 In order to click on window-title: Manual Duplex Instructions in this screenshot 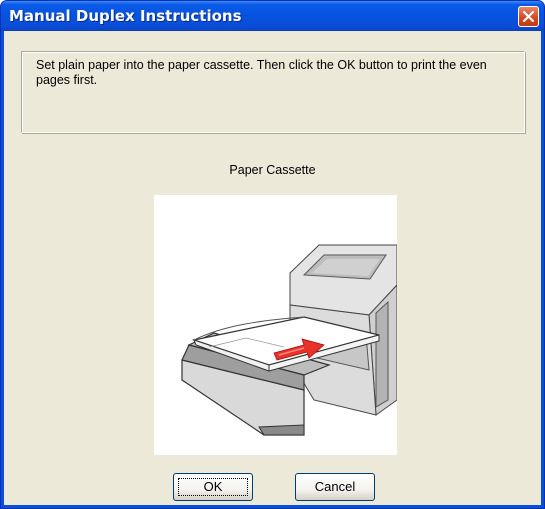, I will do `click(125, 16)`.